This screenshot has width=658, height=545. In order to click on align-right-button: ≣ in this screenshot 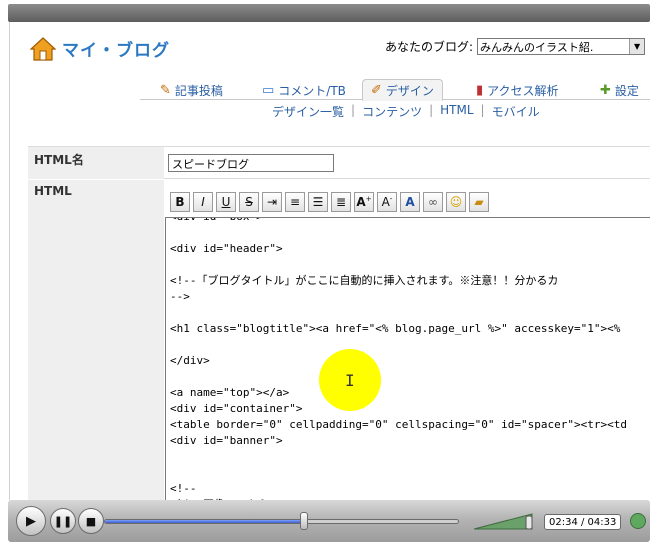, I will do `click(341, 202)`.